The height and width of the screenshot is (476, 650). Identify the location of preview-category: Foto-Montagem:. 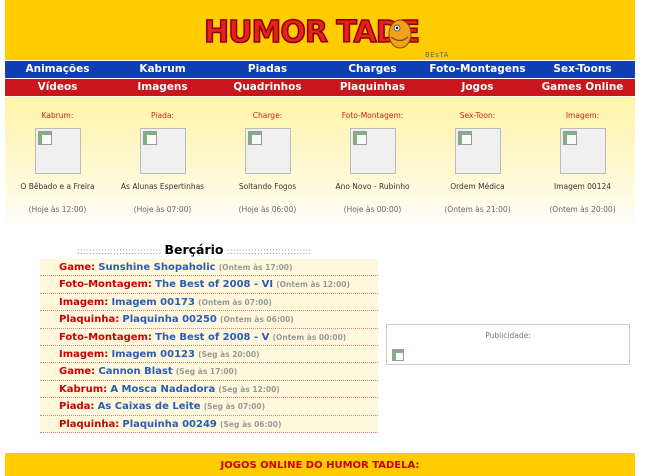
(372, 115).